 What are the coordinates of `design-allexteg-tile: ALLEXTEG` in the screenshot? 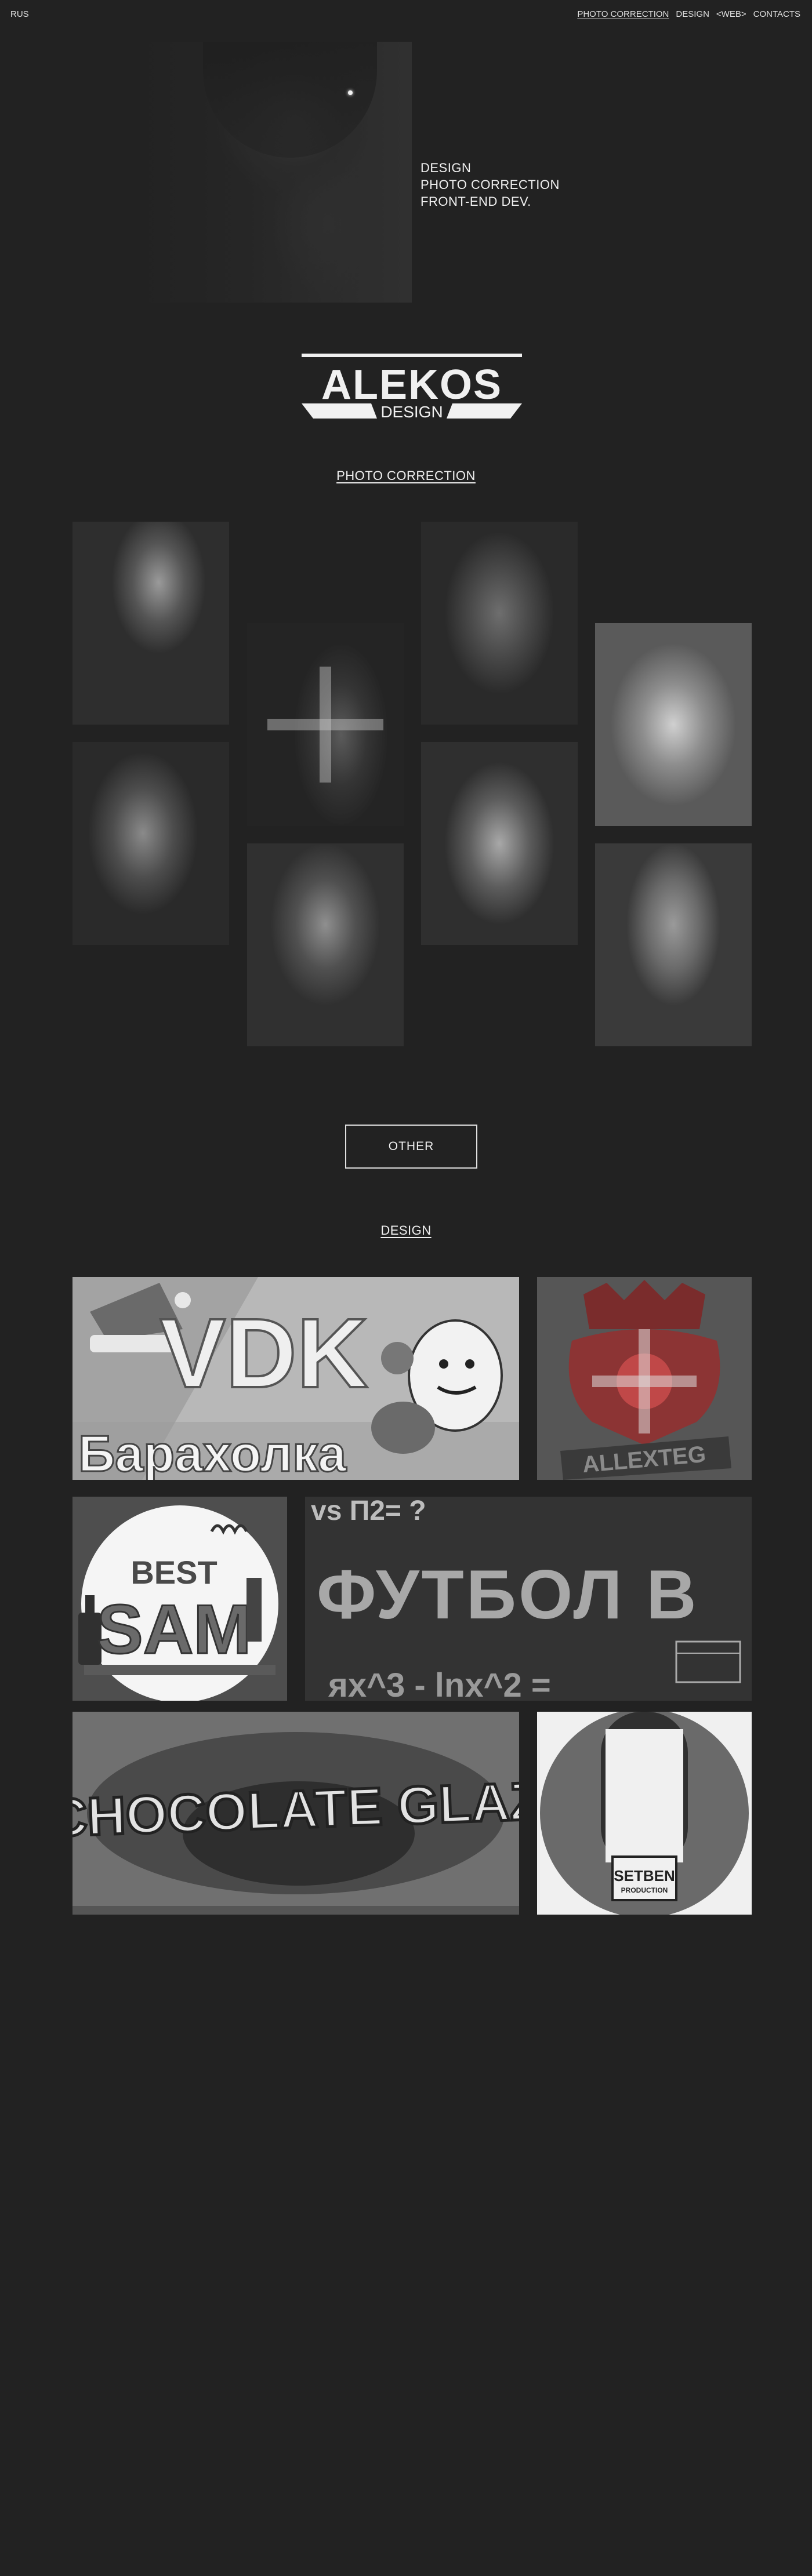 It's located at (644, 1378).